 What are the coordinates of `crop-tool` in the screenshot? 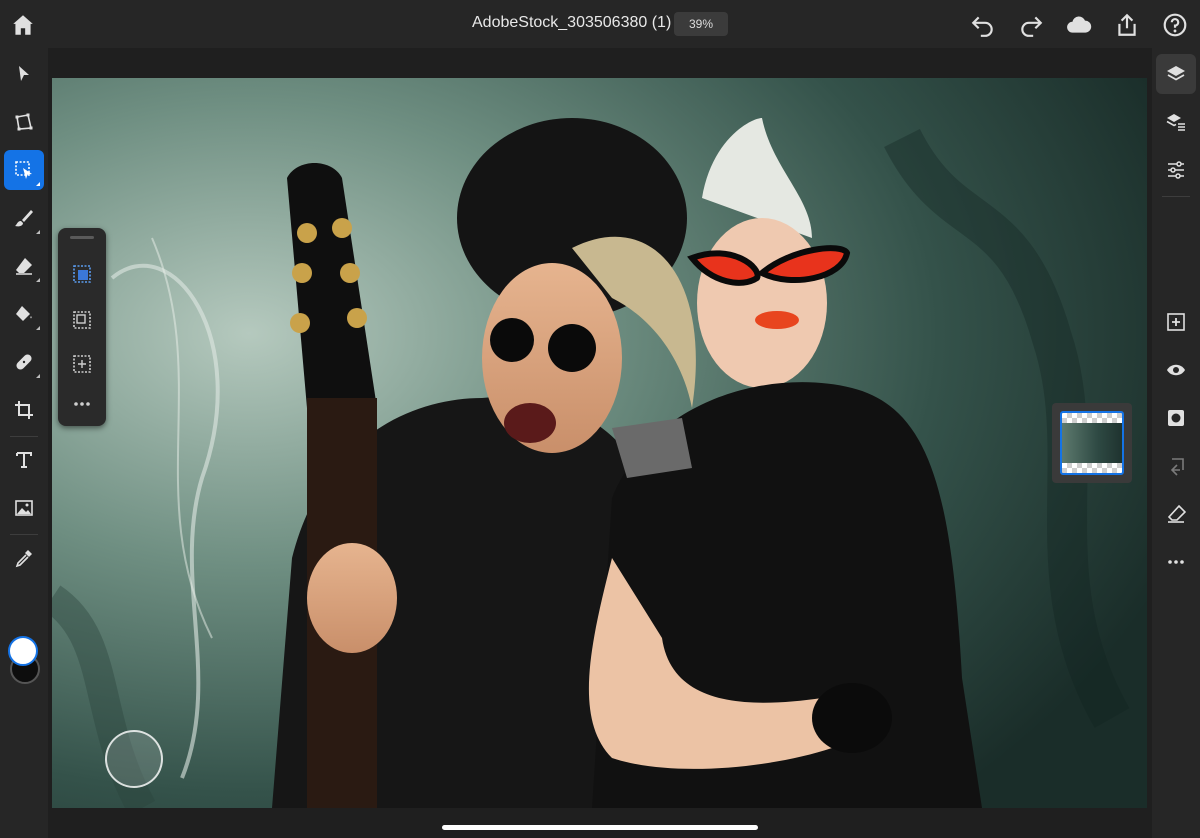 It's located at (24, 410).